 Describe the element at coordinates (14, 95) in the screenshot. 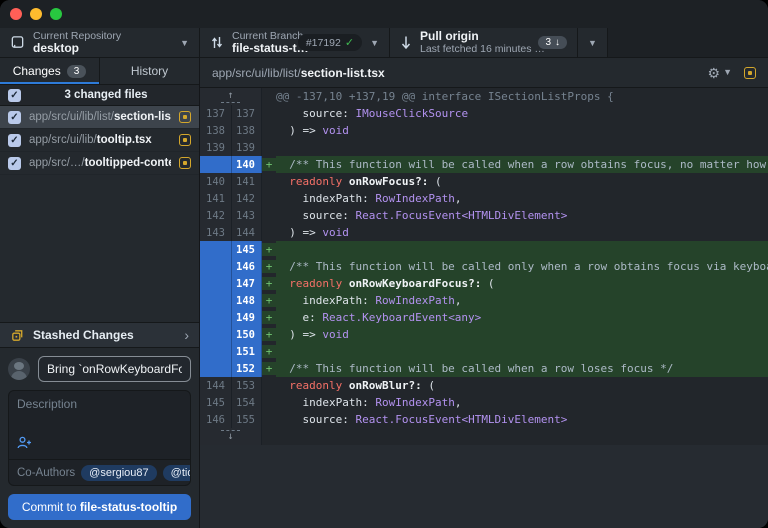

I see `select-all-checkbox: ✓` at that location.